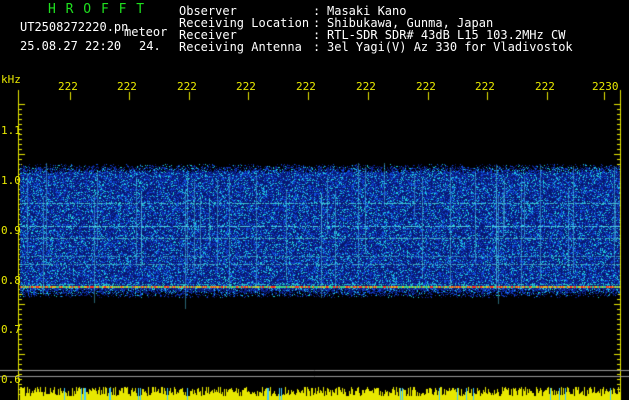  Describe the element at coordinates (450, 47) in the screenshot. I see `antenna-value: 3el Yagi(V) Az 330 for Vladivostok` at that location.